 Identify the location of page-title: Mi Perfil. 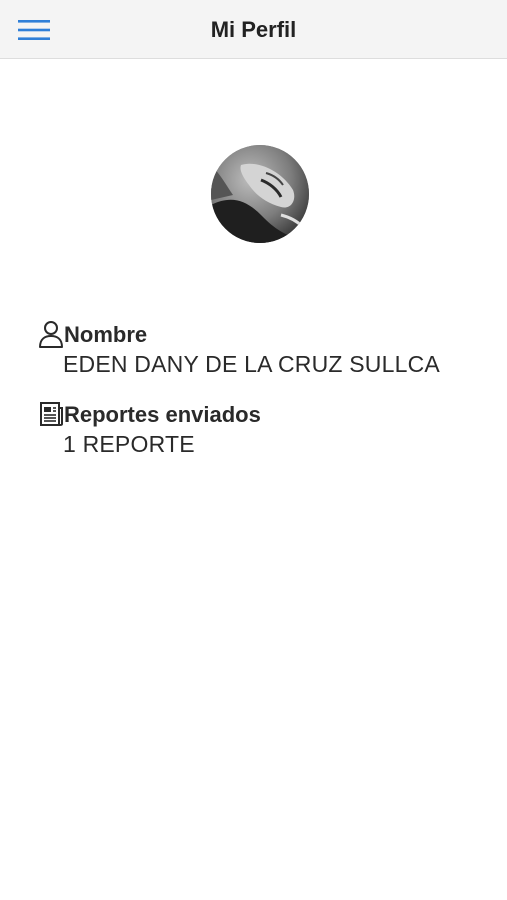
(253, 29).